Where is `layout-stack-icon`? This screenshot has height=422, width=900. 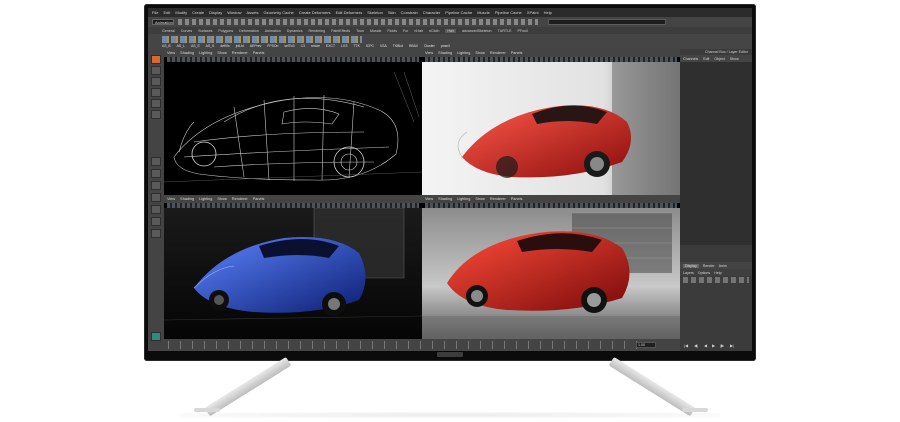
layout-stack-icon is located at coordinates (156, 197).